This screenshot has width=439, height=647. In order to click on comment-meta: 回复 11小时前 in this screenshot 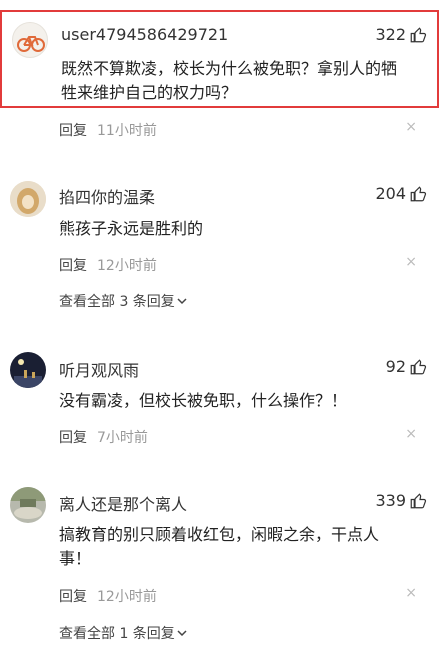, I will do `click(108, 130)`.